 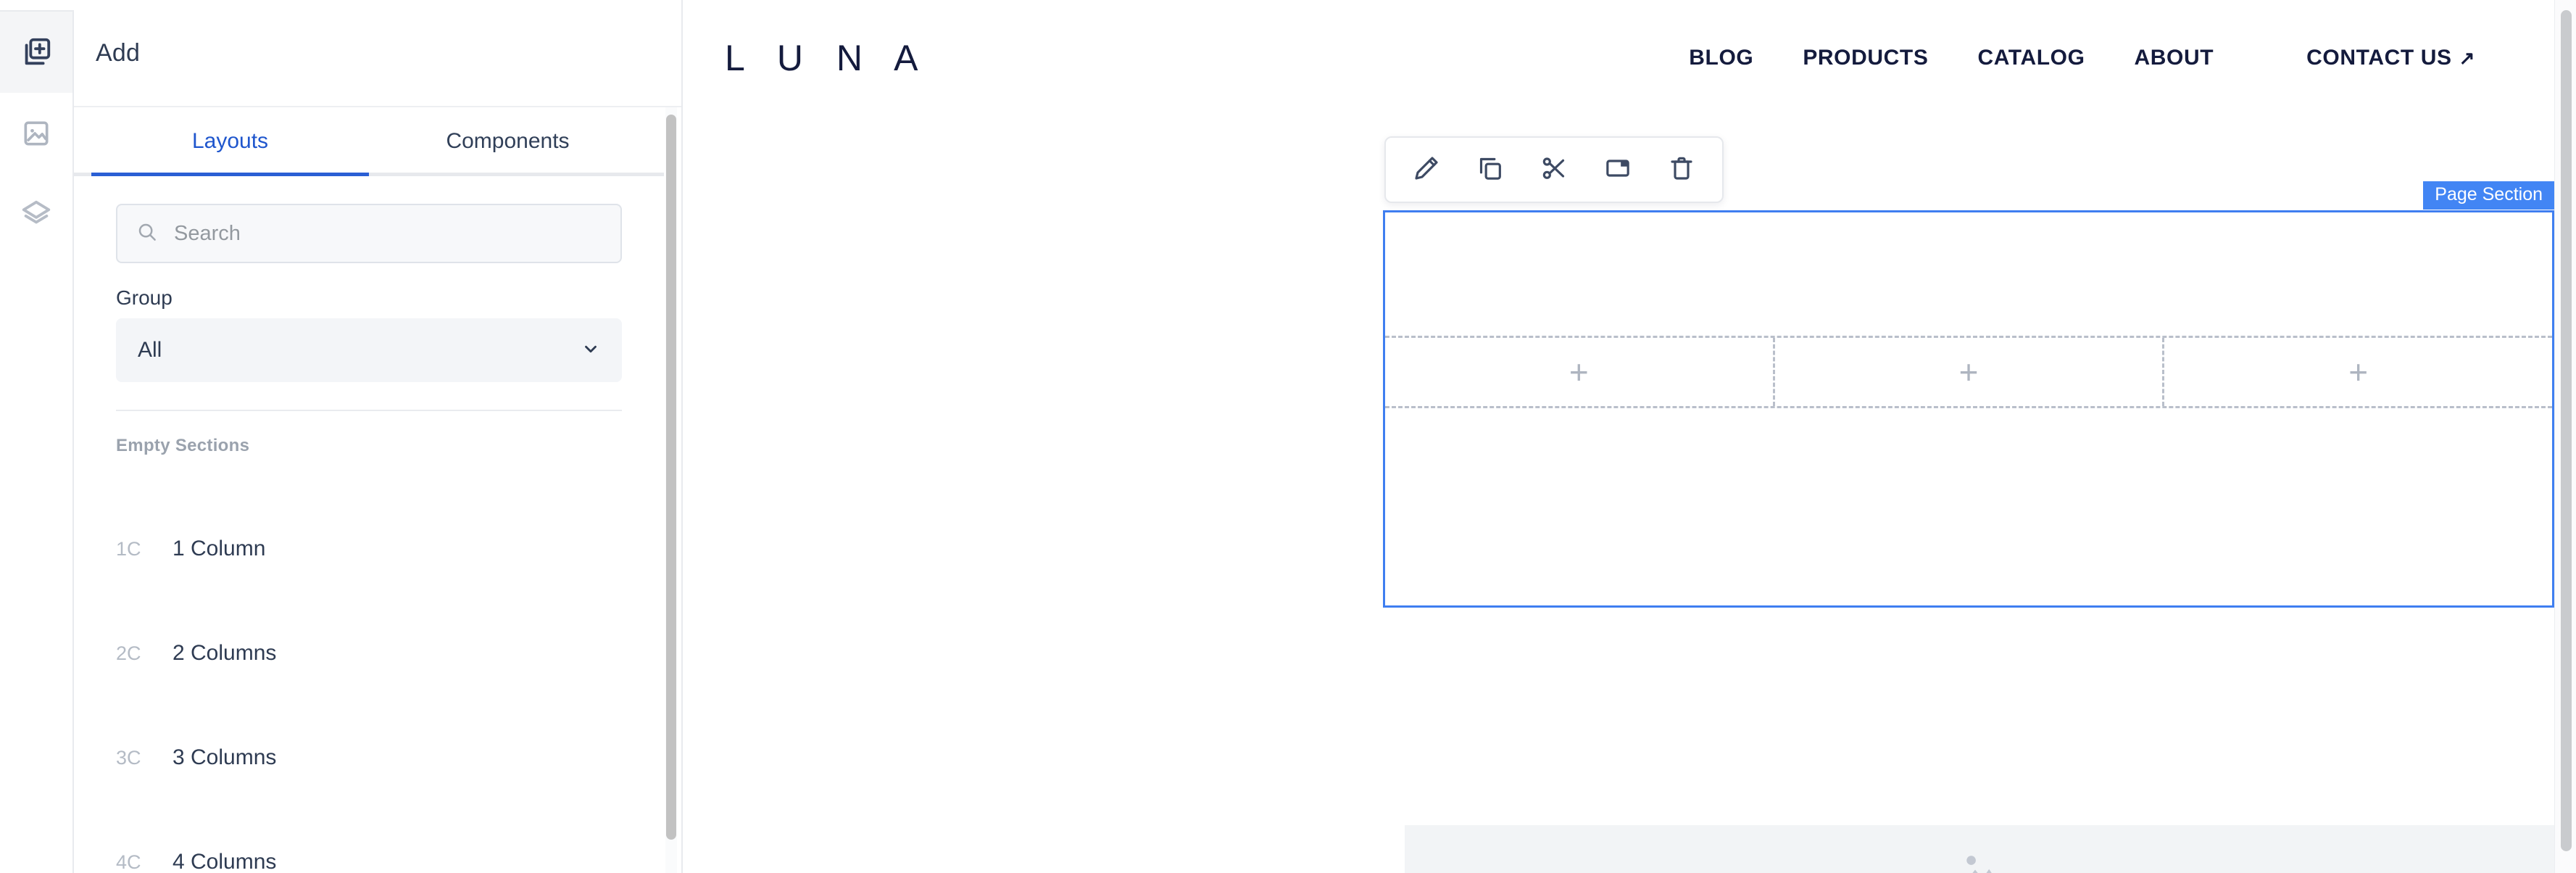 What do you see at coordinates (128, 548) in the screenshot?
I see `list-item-code: 1C` at bounding box center [128, 548].